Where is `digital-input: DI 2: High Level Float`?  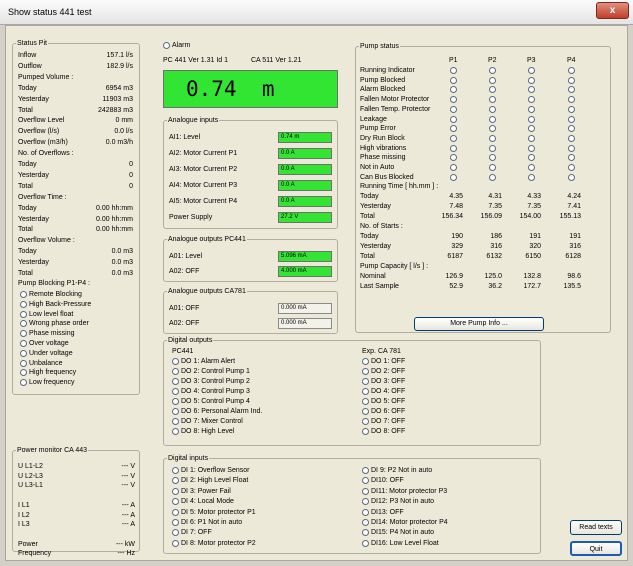
digital-input: DI 2: High Level Float is located at coordinates (210, 480).